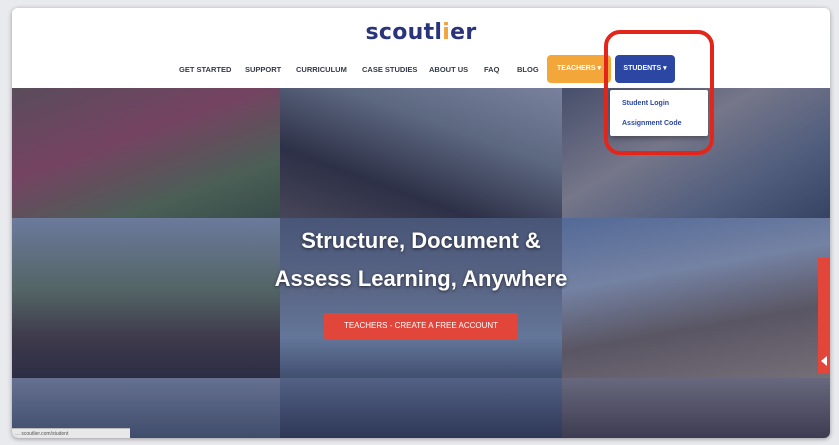 The height and width of the screenshot is (445, 839). Describe the element at coordinates (491, 70) in the screenshot. I see `nav-faq: FAQ` at that location.